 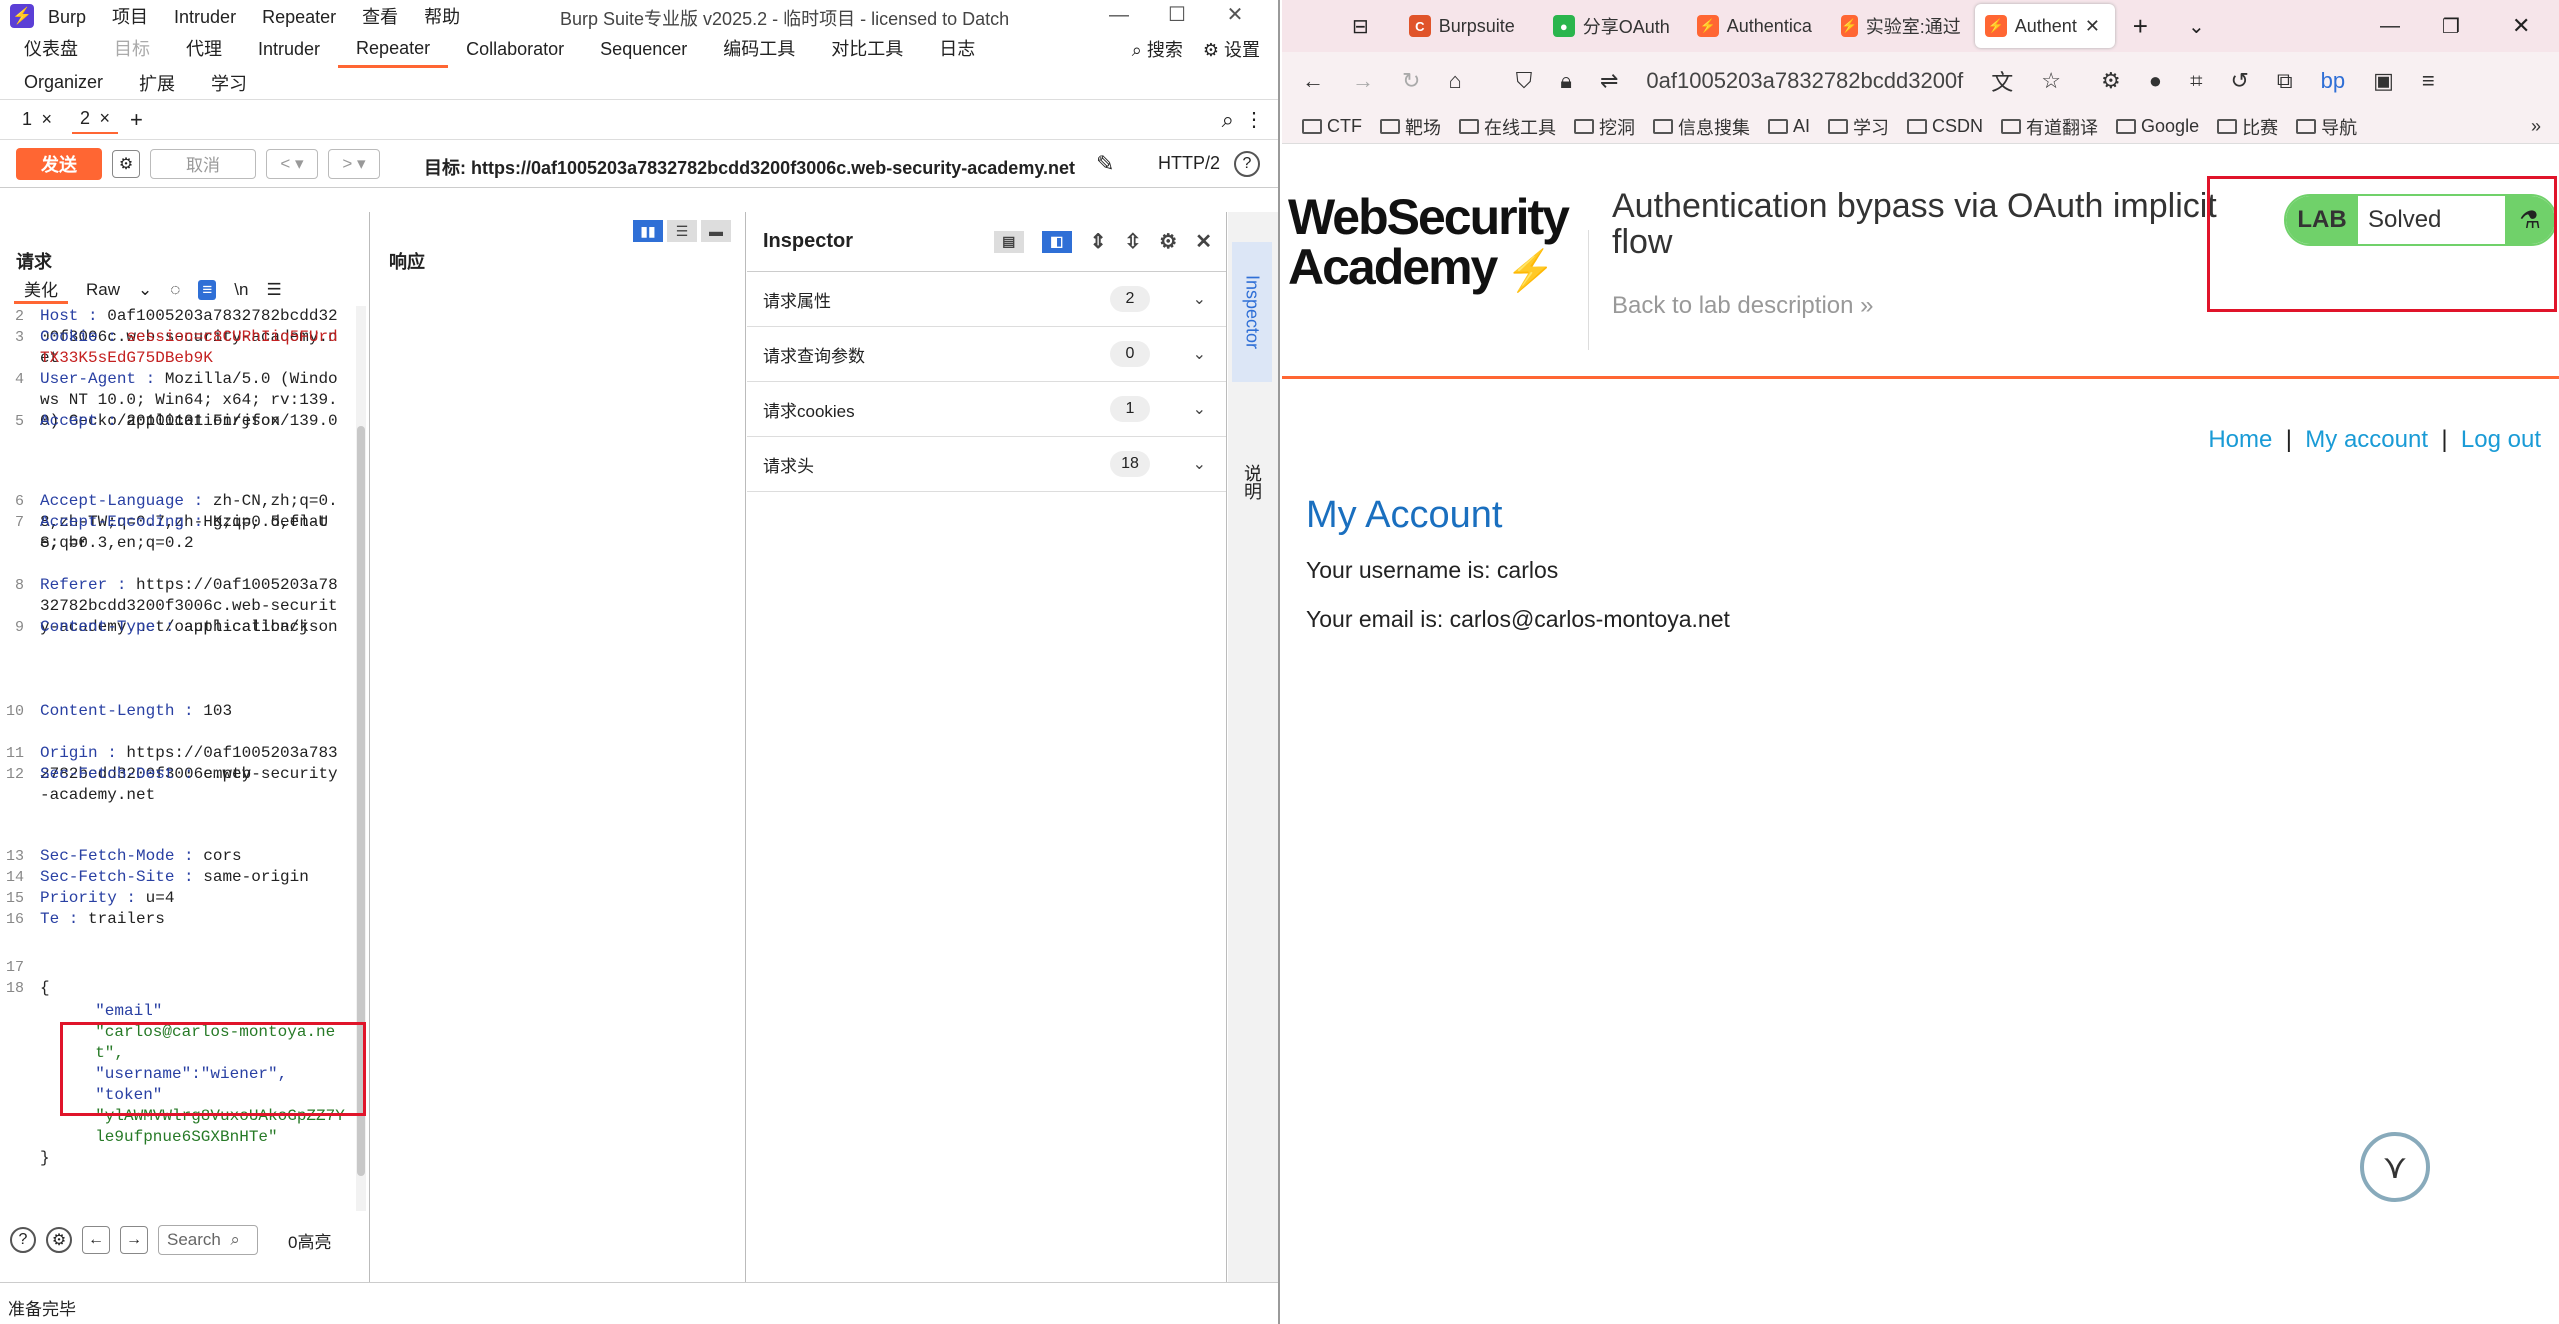 What do you see at coordinates (354, 163) in the screenshot?
I see `forward-history-button: > ▾` at bounding box center [354, 163].